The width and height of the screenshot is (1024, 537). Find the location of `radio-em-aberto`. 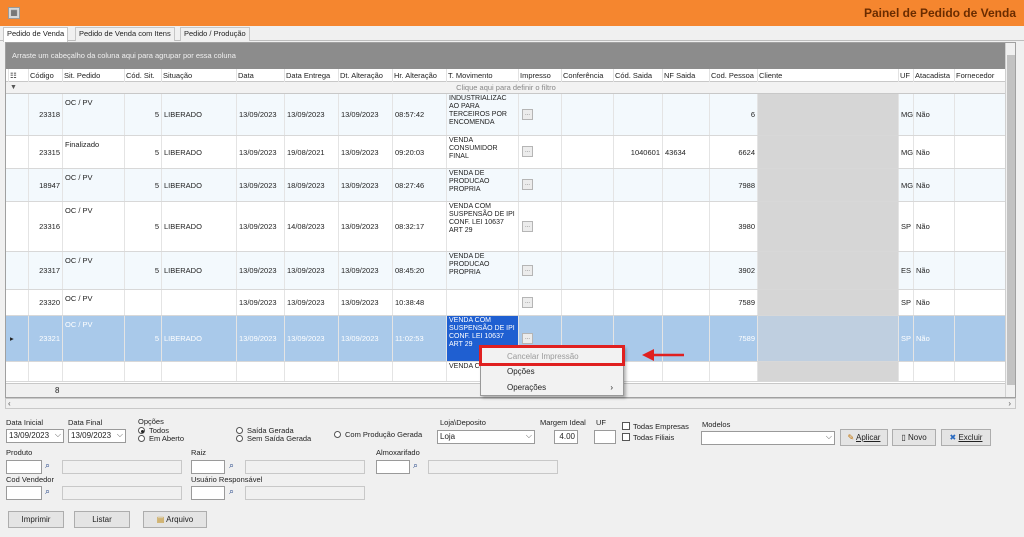

radio-em-aberto is located at coordinates (141, 438).